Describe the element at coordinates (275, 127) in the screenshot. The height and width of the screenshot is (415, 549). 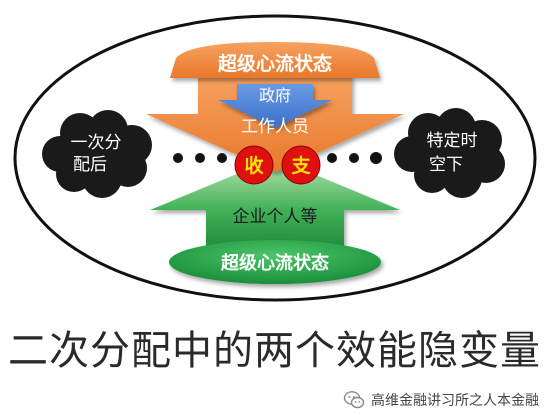
I see `worker-label: 工作人员` at that location.